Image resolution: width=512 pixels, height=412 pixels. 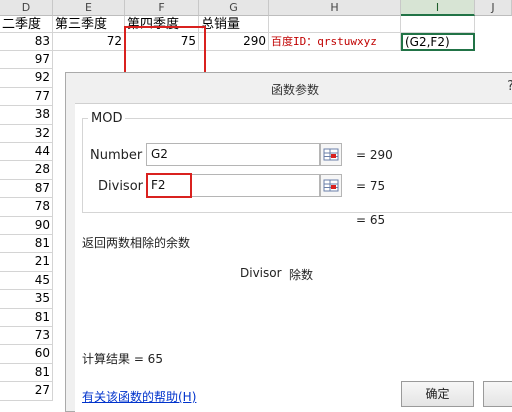 I want to click on function-result: = 65, so click(x=371, y=220).